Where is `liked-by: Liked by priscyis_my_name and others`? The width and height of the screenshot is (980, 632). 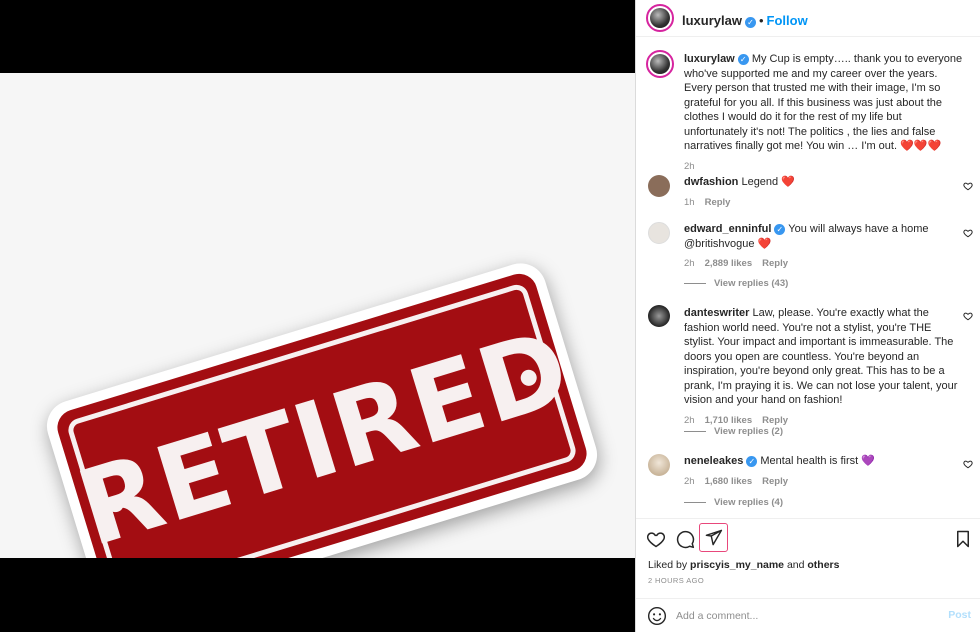 liked-by: Liked by priscyis_my_name and others is located at coordinates (743, 565).